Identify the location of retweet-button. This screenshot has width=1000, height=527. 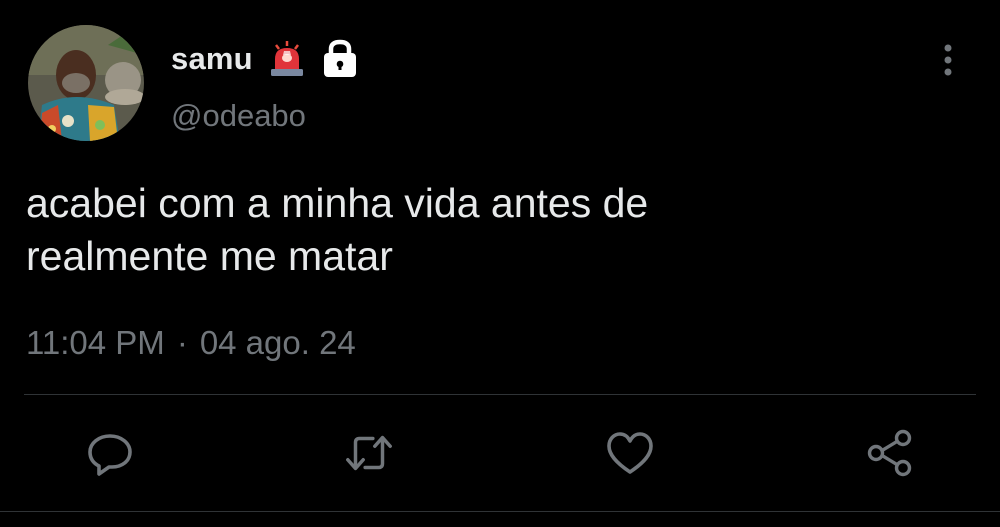
(369, 453).